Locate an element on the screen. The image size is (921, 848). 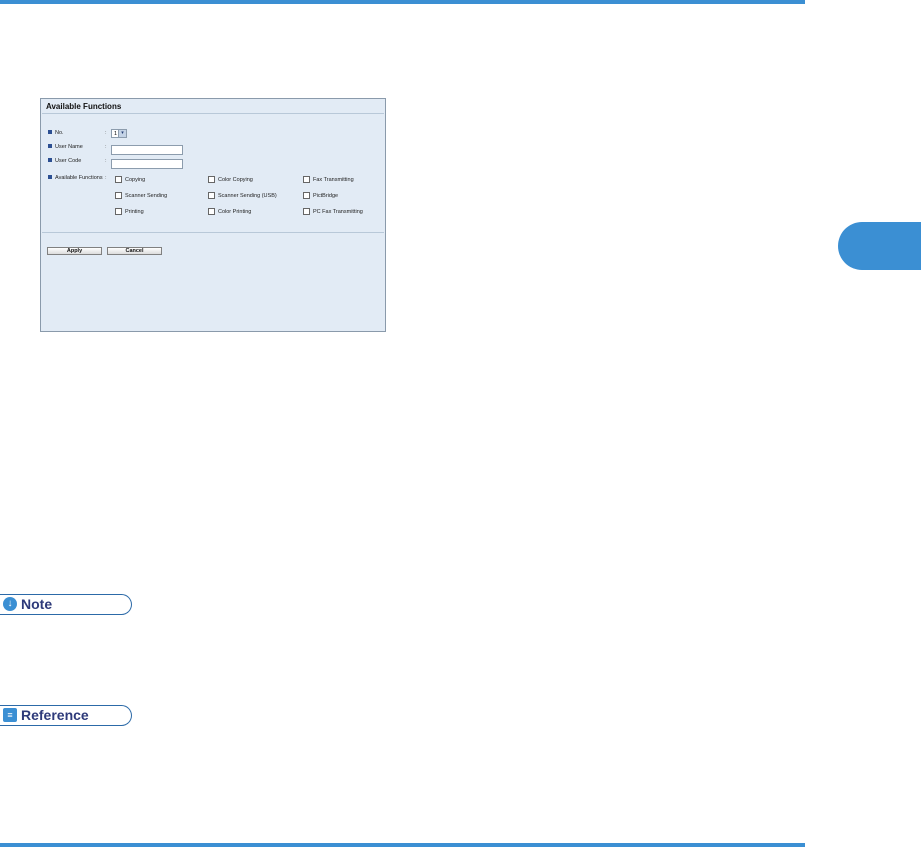
function-checkbox-fax-transmitting: Fax Transmitting is located at coordinates (328, 179).